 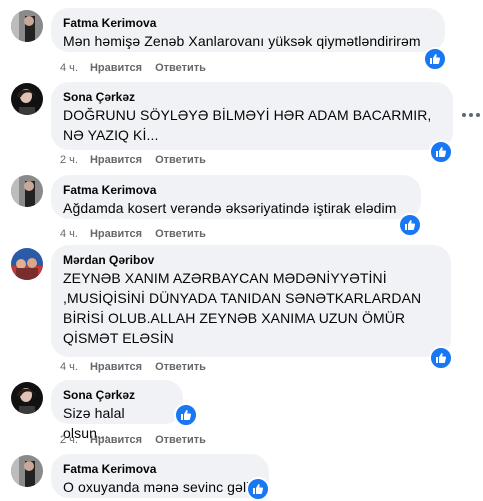 I want to click on comment-text: O oxuyanda mənə sevinc gəlir, so click(x=159, y=487).